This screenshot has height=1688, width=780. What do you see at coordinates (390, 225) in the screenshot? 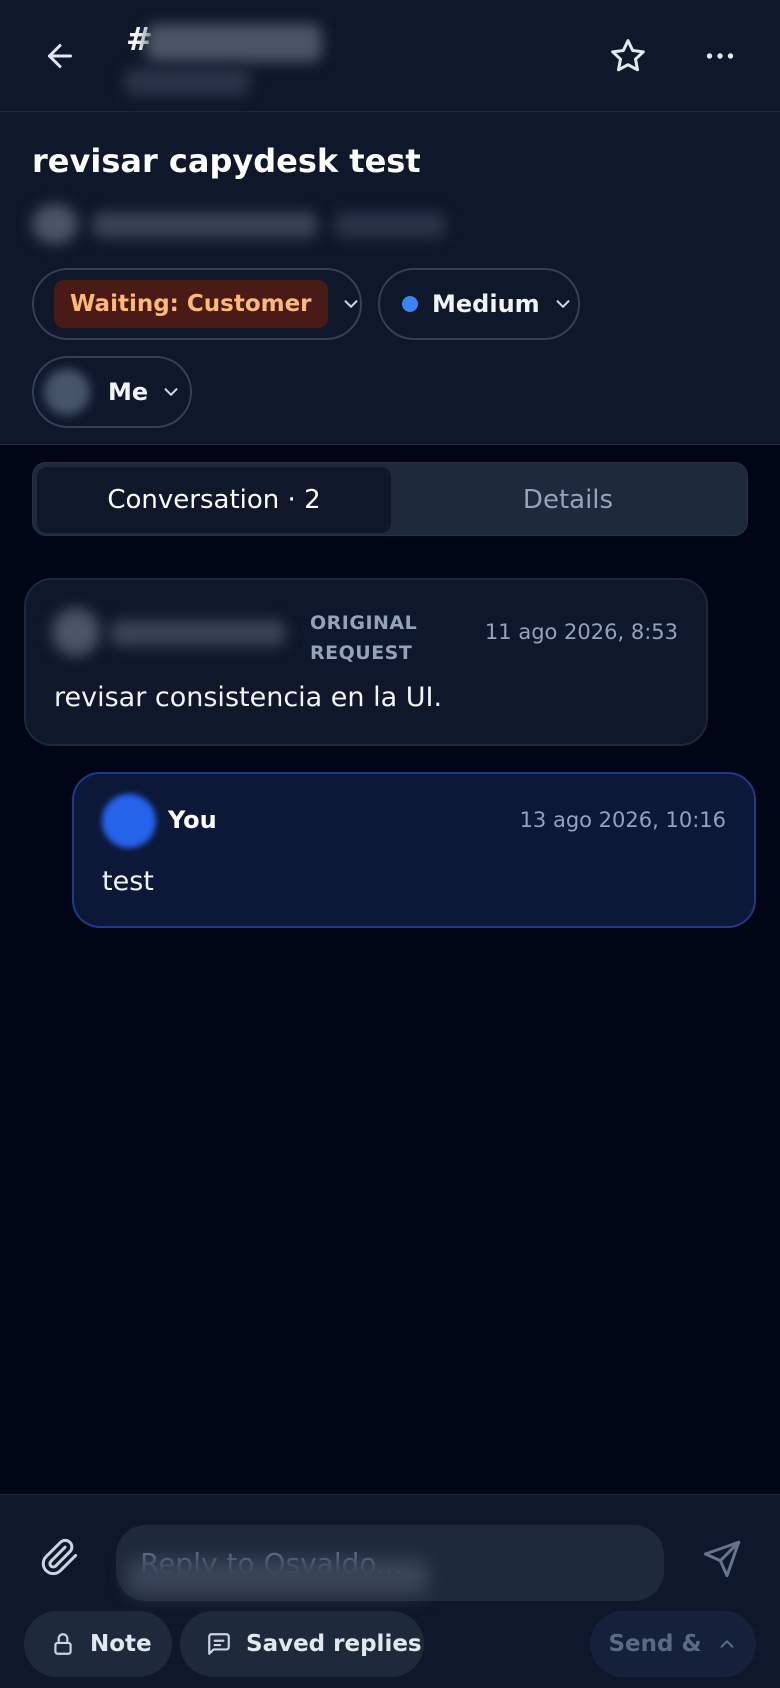
I see `requester-meta-redacted` at bounding box center [390, 225].